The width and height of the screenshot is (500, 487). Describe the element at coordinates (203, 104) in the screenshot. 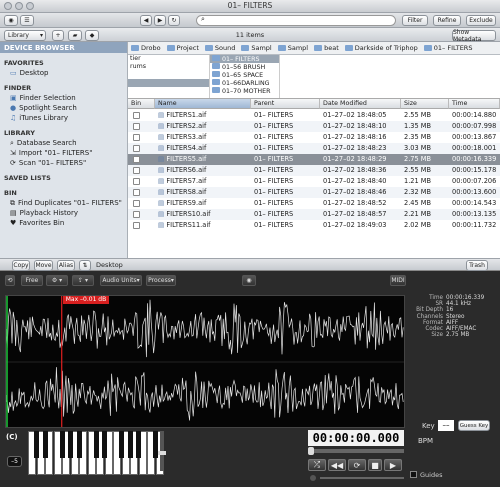

I see `column-header-name: Name` at that location.